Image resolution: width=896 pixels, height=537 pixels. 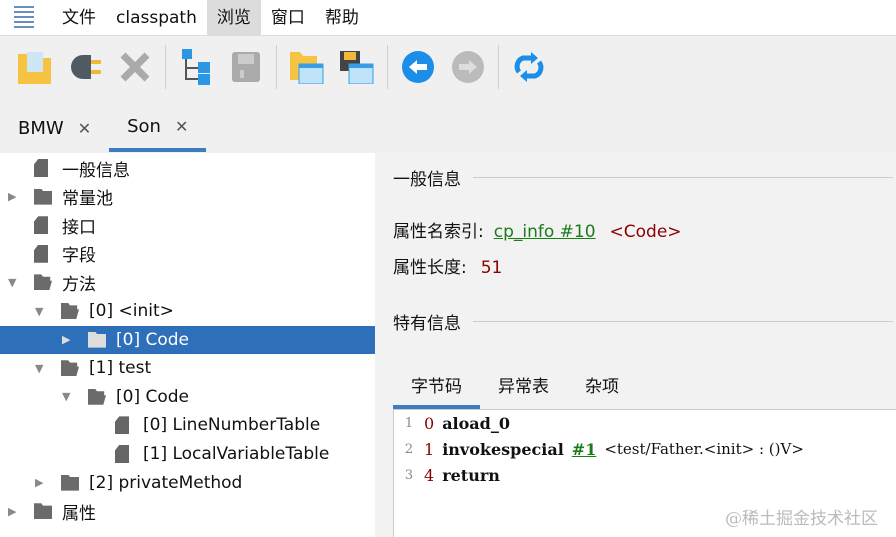 What do you see at coordinates (643, 321) in the screenshot?
I see `specific-info-section: 特有信息` at bounding box center [643, 321].